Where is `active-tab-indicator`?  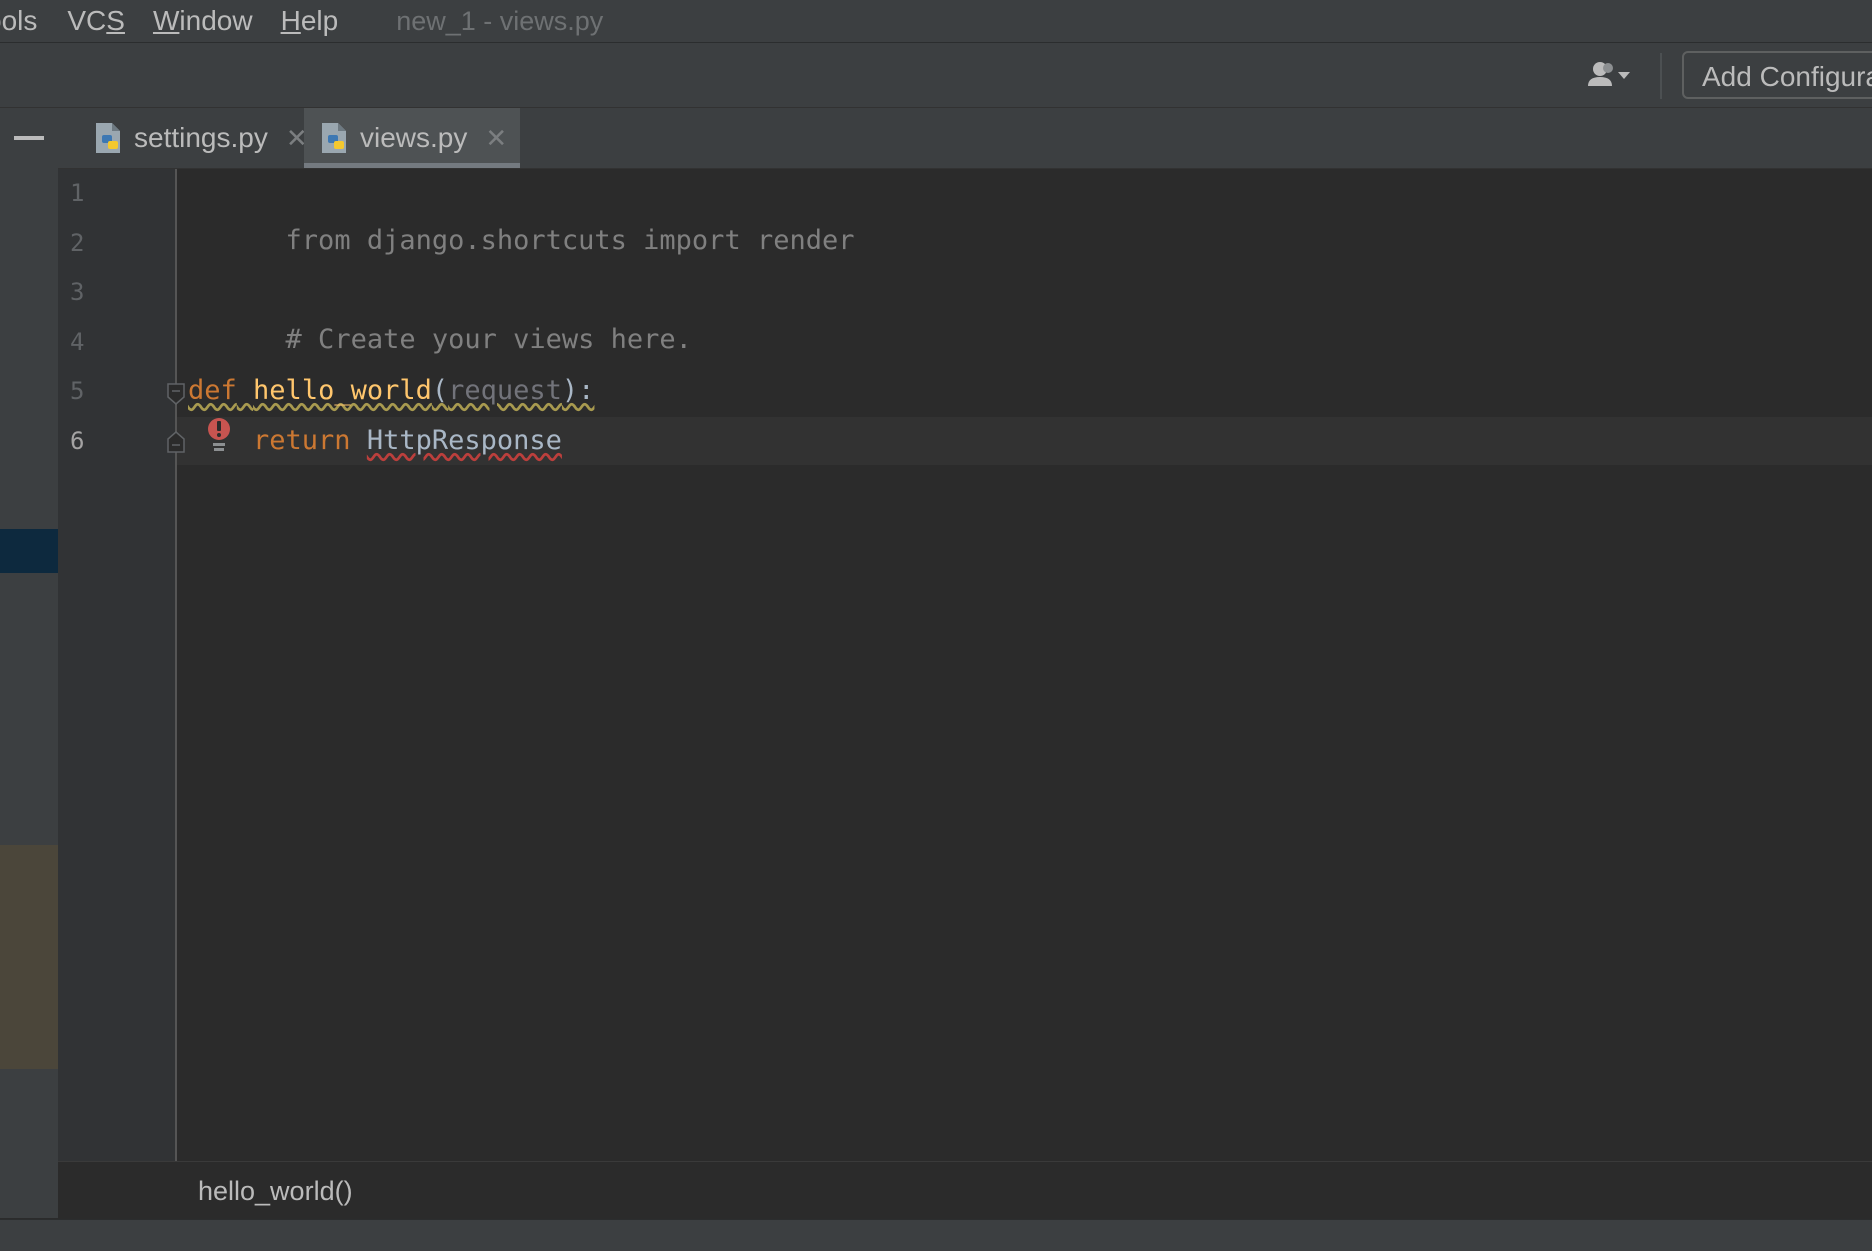
active-tab-indicator is located at coordinates (412, 165).